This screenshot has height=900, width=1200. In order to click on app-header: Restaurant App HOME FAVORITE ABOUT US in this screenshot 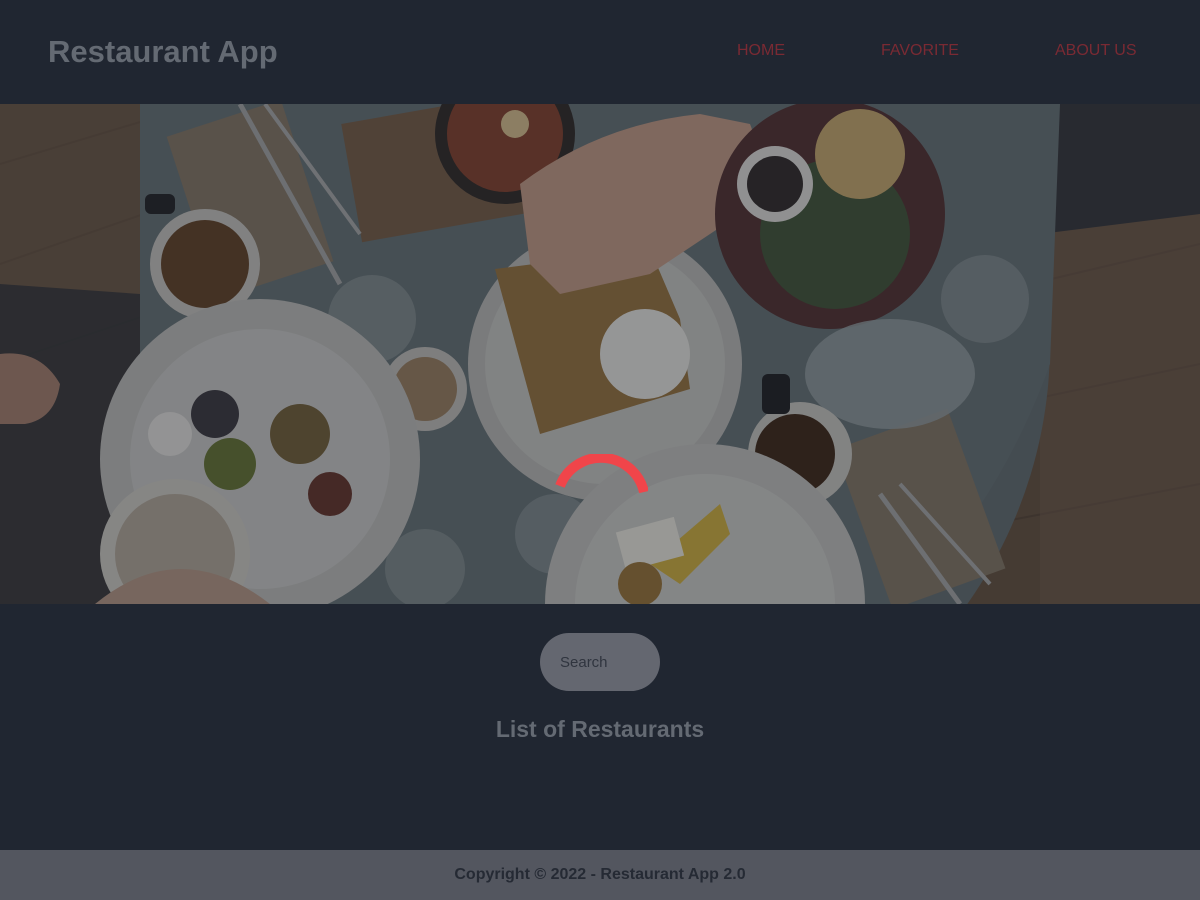, I will do `click(600, 52)`.